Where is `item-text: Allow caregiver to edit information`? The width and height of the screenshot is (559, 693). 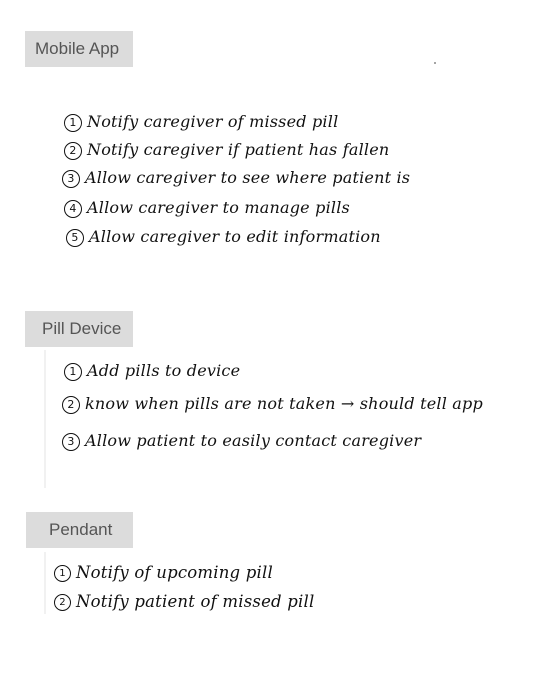
item-text: Allow caregiver to edit information is located at coordinates (235, 236).